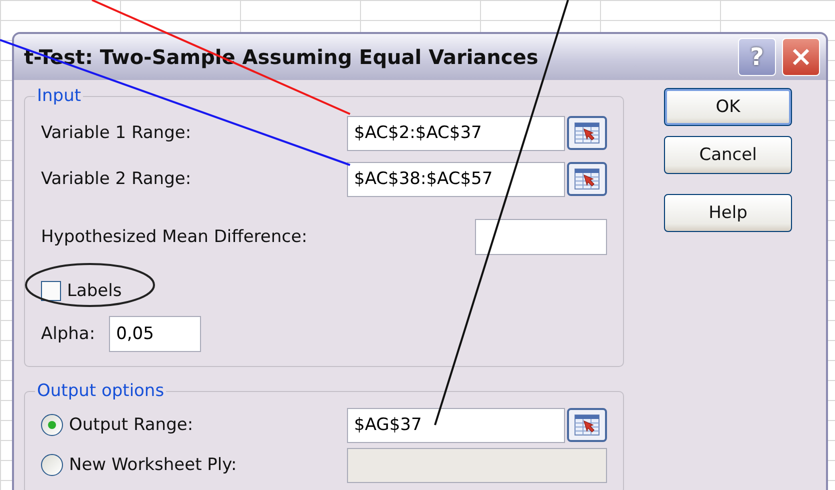 This screenshot has width=835, height=490. What do you see at coordinates (456, 179) in the screenshot?
I see `range-field: $AC$38:$AC$57` at bounding box center [456, 179].